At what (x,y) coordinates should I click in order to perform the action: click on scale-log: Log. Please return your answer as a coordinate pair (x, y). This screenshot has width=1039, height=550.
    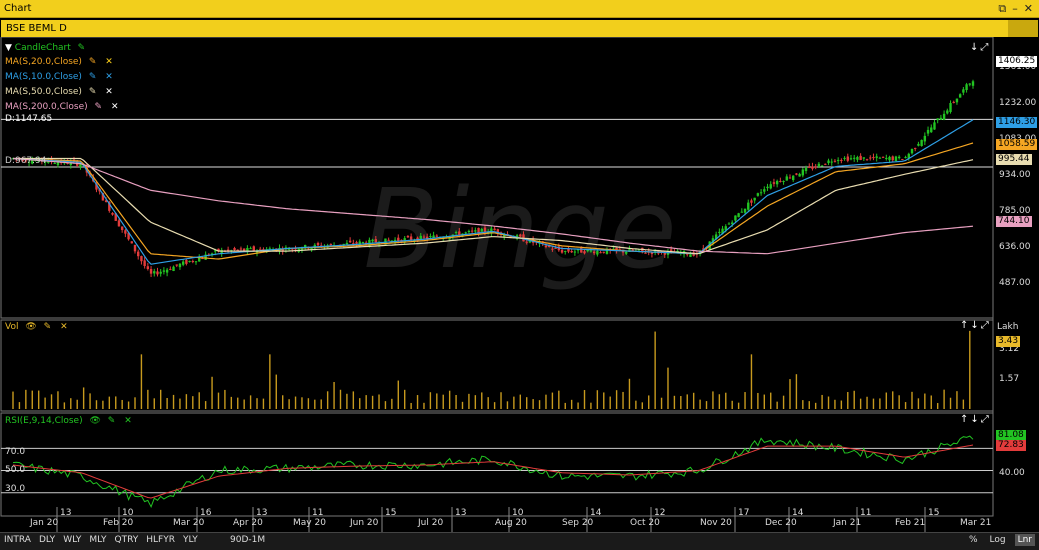
    Looking at the image, I should click on (998, 540).